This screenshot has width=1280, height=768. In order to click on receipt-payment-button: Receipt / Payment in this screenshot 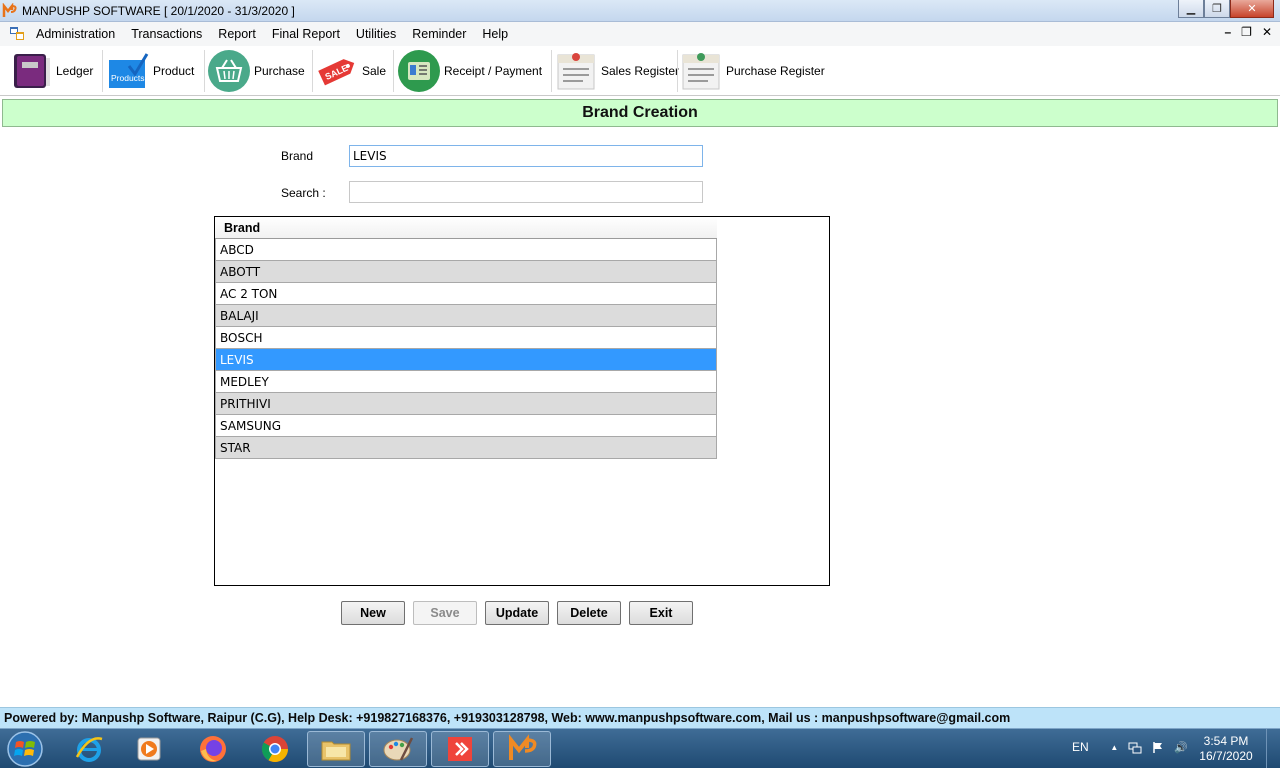, I will do `click(470, 71)`.